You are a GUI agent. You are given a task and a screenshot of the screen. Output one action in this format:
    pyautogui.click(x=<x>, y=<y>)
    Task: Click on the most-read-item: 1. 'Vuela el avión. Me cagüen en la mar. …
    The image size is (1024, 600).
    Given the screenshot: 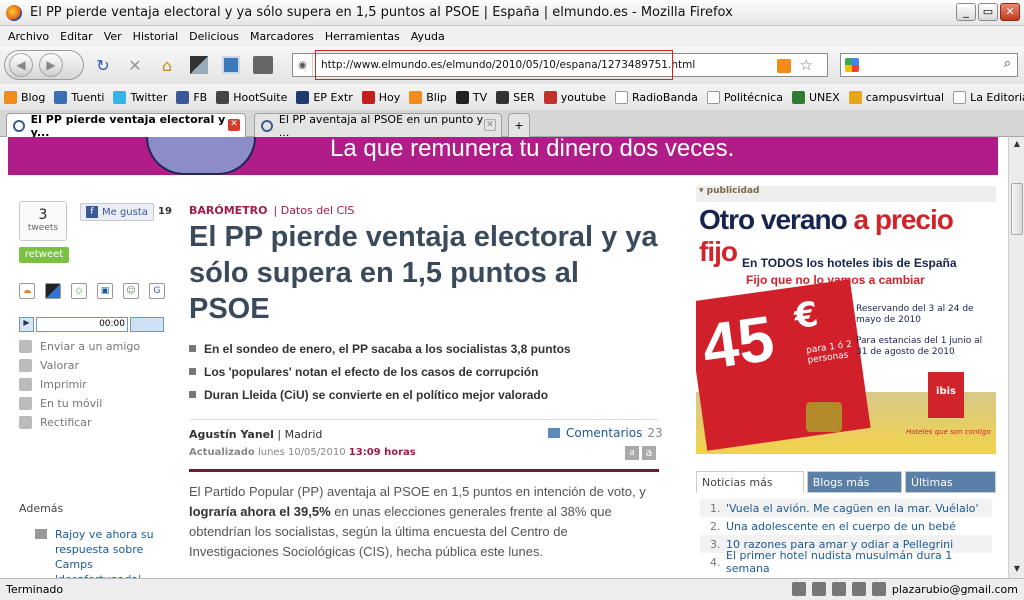 What is the action you would take?
    pyautogui.click(x=846, y=508)
    